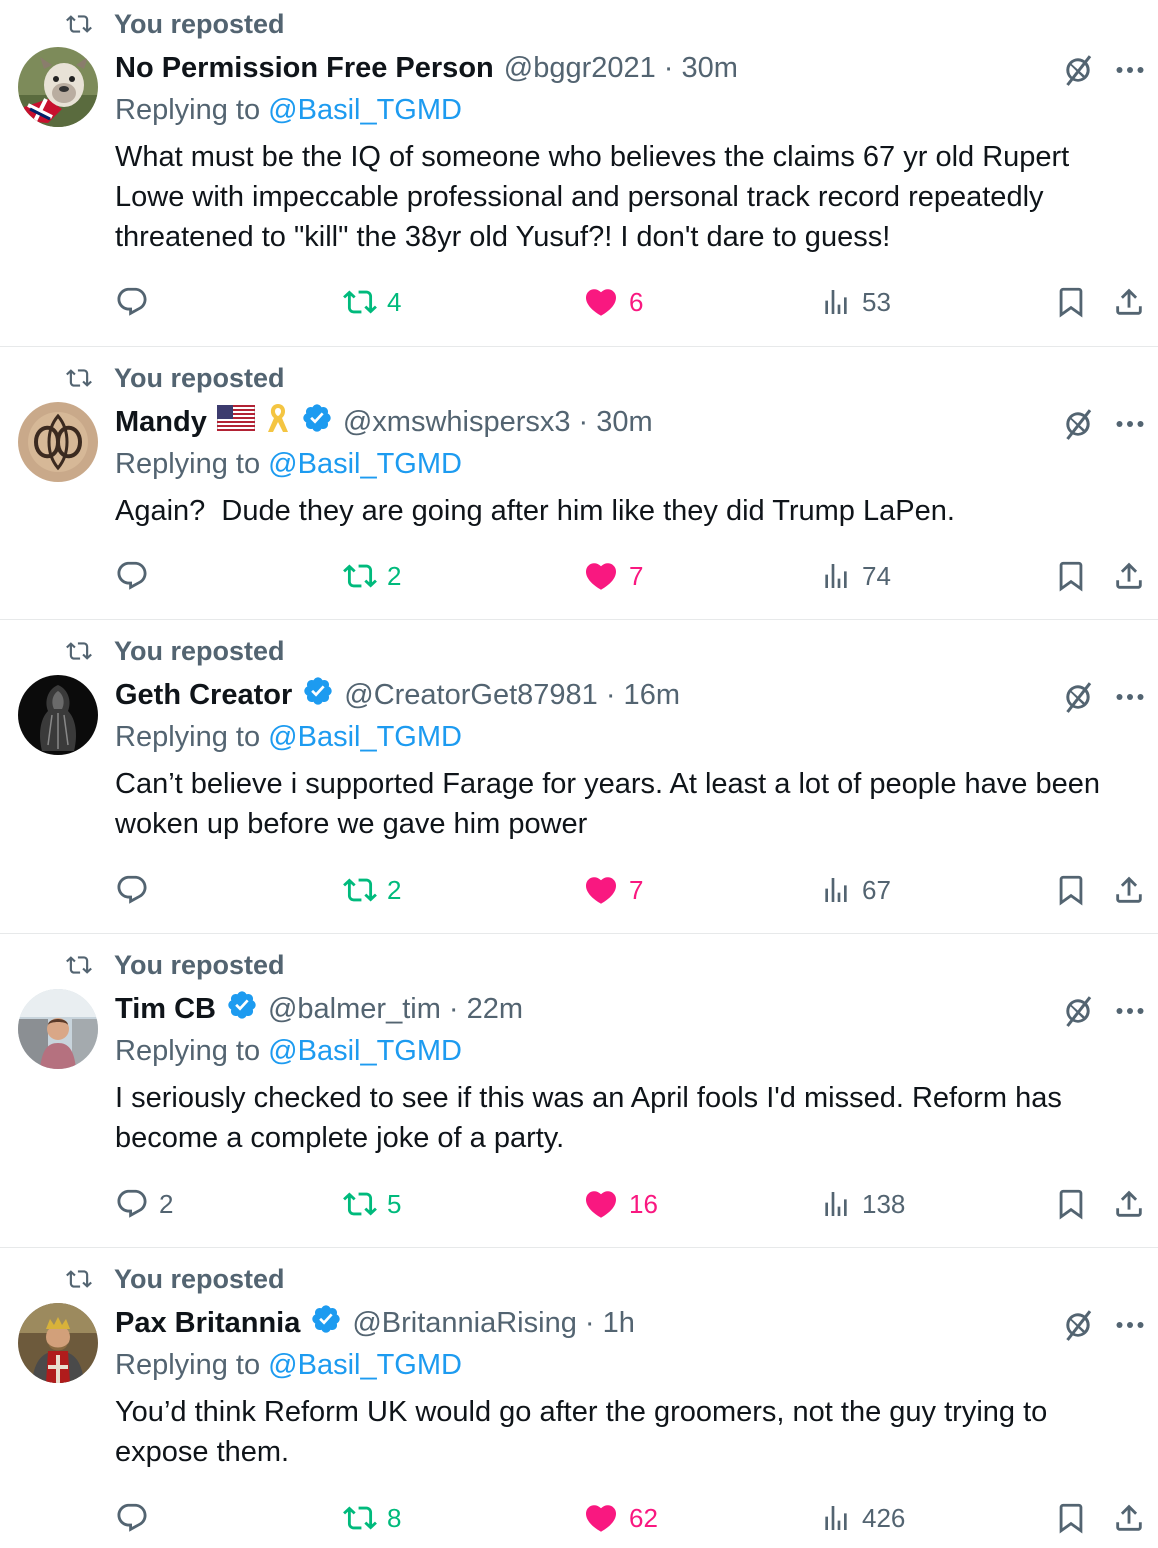 The width and height of the screenshot is (1158, 1548). Describe the element at coordinates (855, 576) in the screenshot. I see `views-button: 74` at that location.